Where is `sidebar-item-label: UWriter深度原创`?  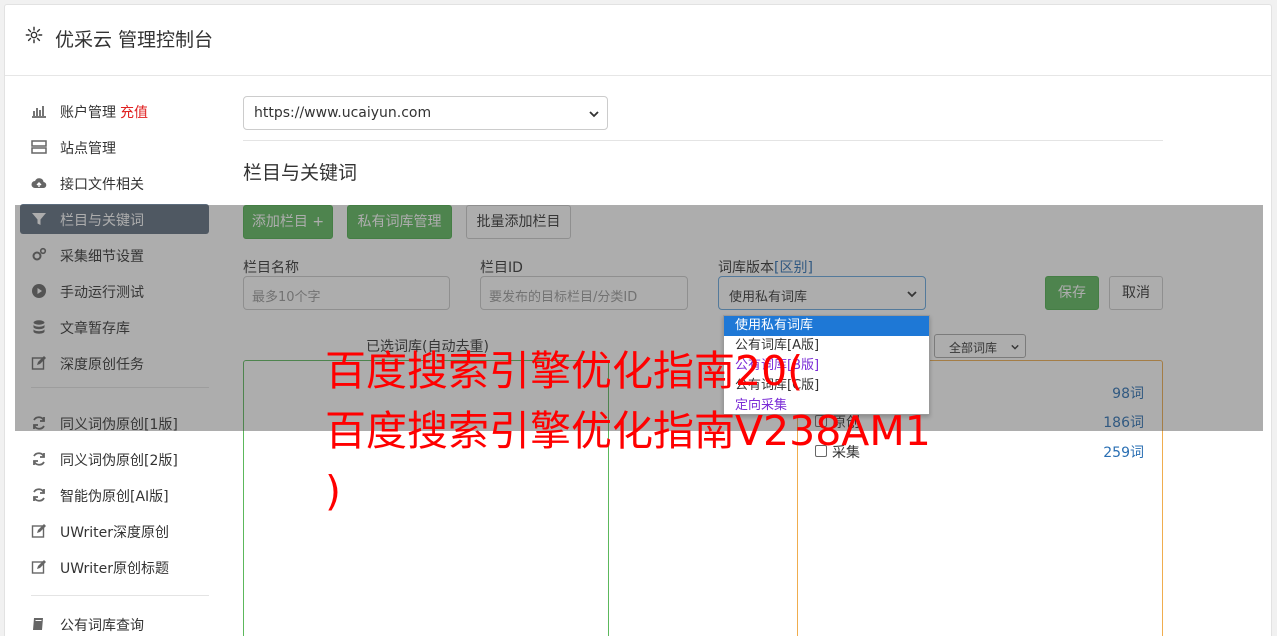
sidebar-item-label: UWriter深度原创 is located at coordinates (114, 533).